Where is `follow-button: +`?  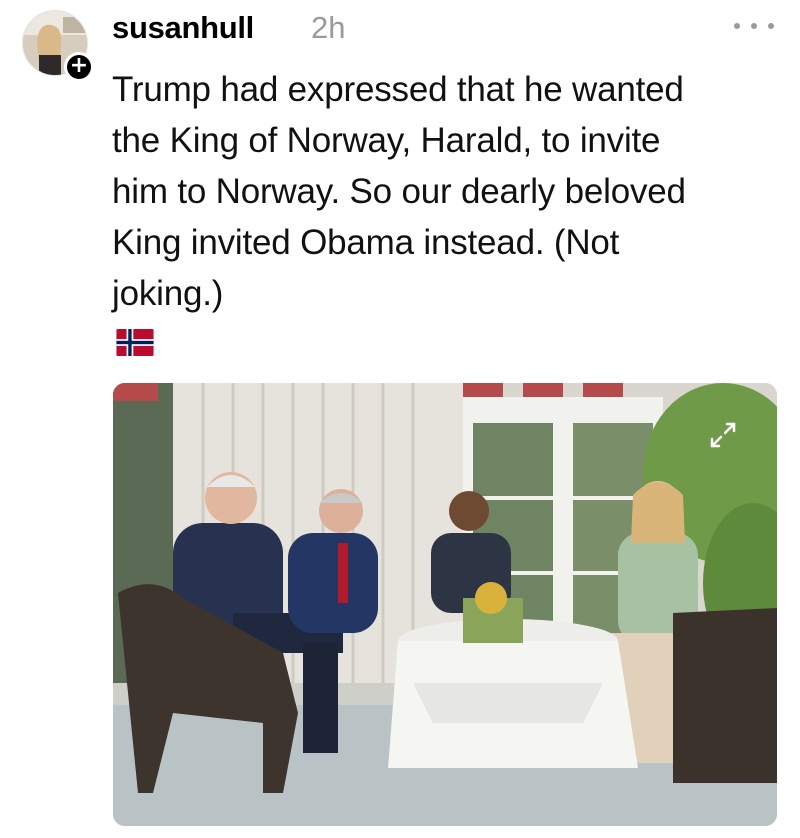
follow-button: + is located at coordinates (79, 67).